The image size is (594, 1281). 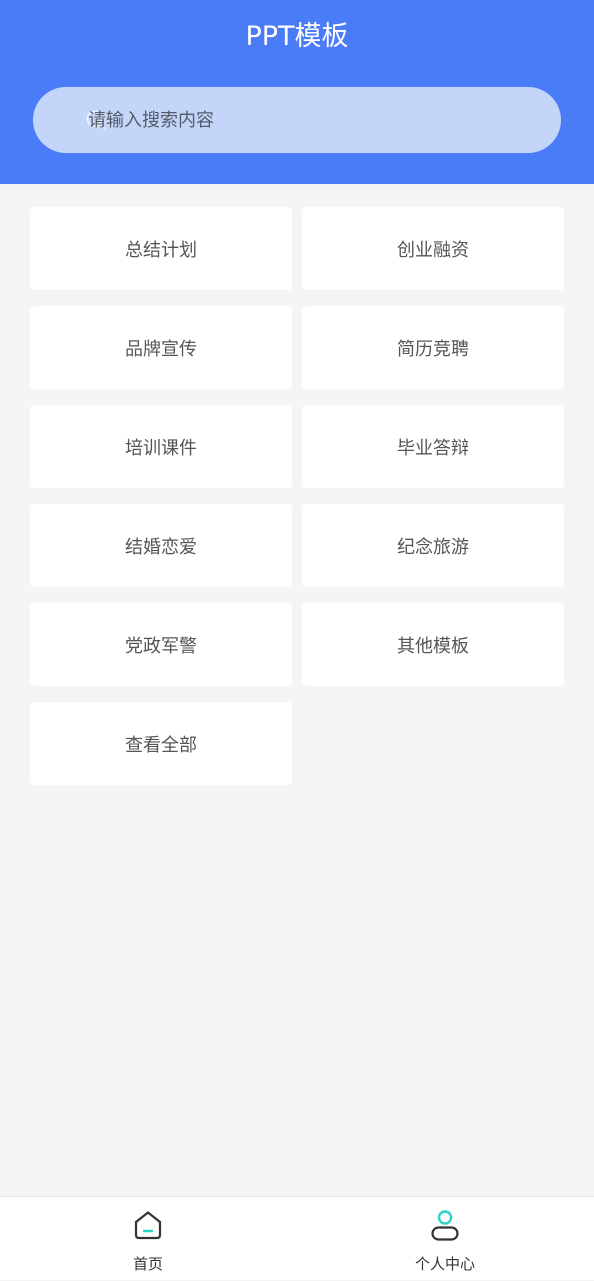 I want to click on tab-profile-label: 个人中心, so click(x=444, y=1264).